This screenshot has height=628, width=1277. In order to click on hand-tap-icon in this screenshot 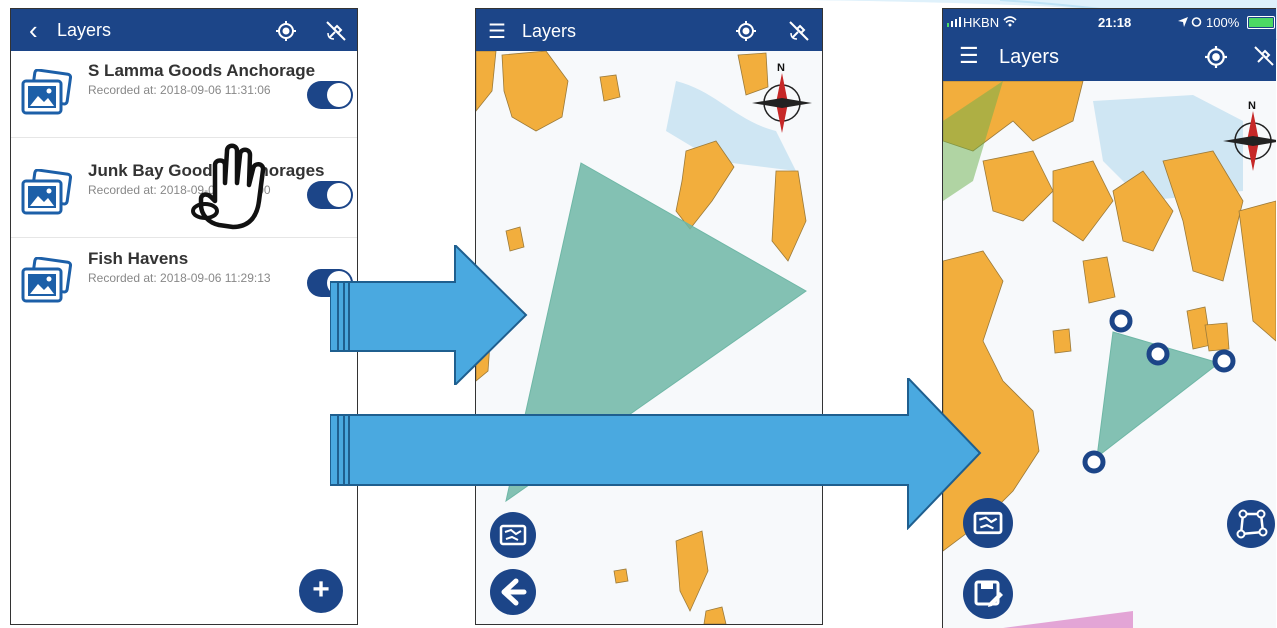, I will do `click(228, 186)`.